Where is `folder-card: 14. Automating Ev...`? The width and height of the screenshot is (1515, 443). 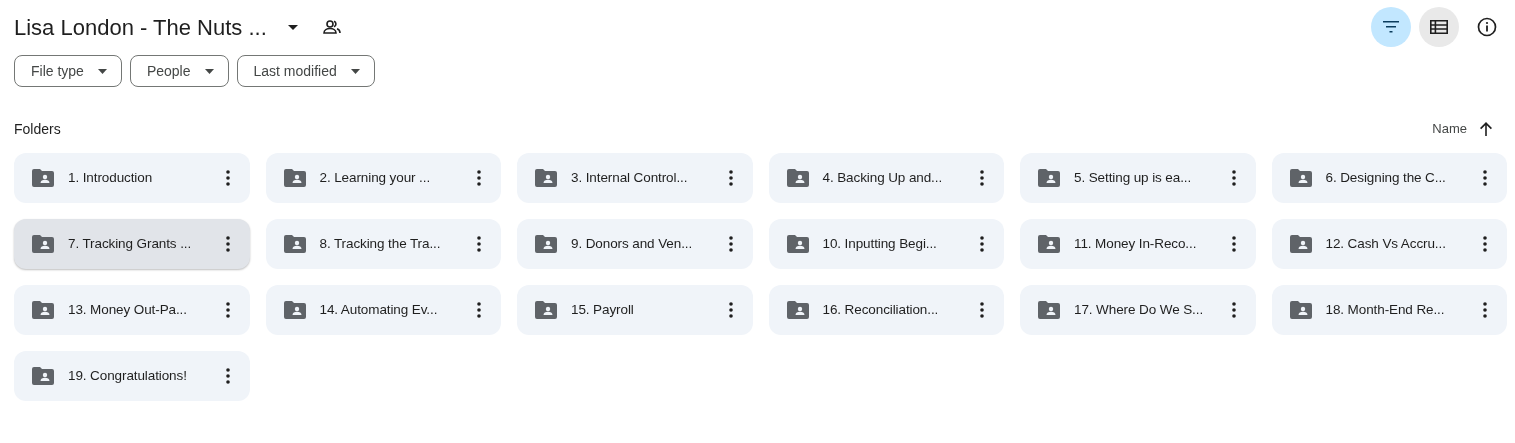 folder-card: 14. Automating Ev... is located at coordinates (383, 310).